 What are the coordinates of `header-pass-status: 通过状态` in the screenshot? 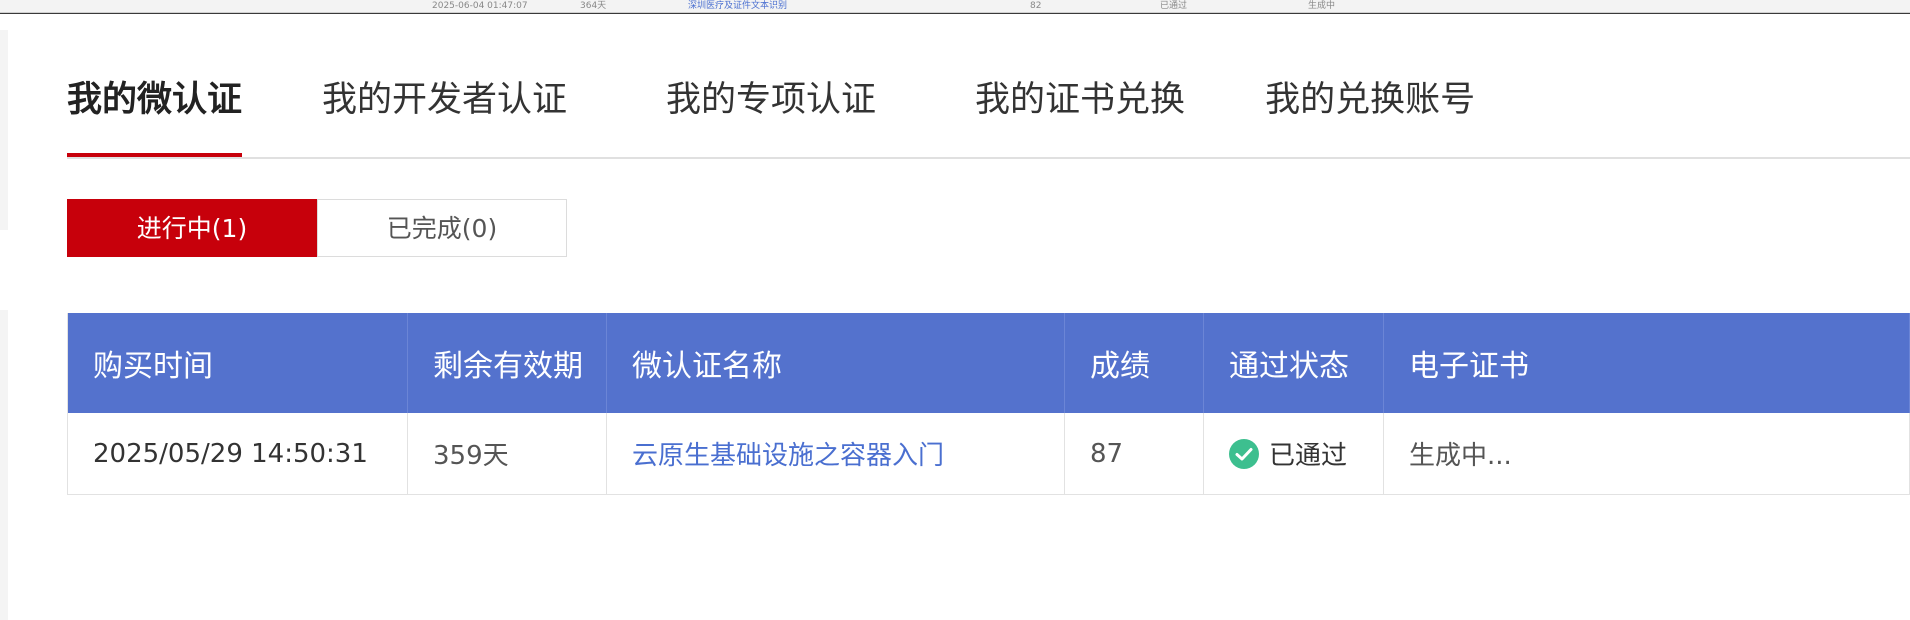 It's located at (1294, 363).